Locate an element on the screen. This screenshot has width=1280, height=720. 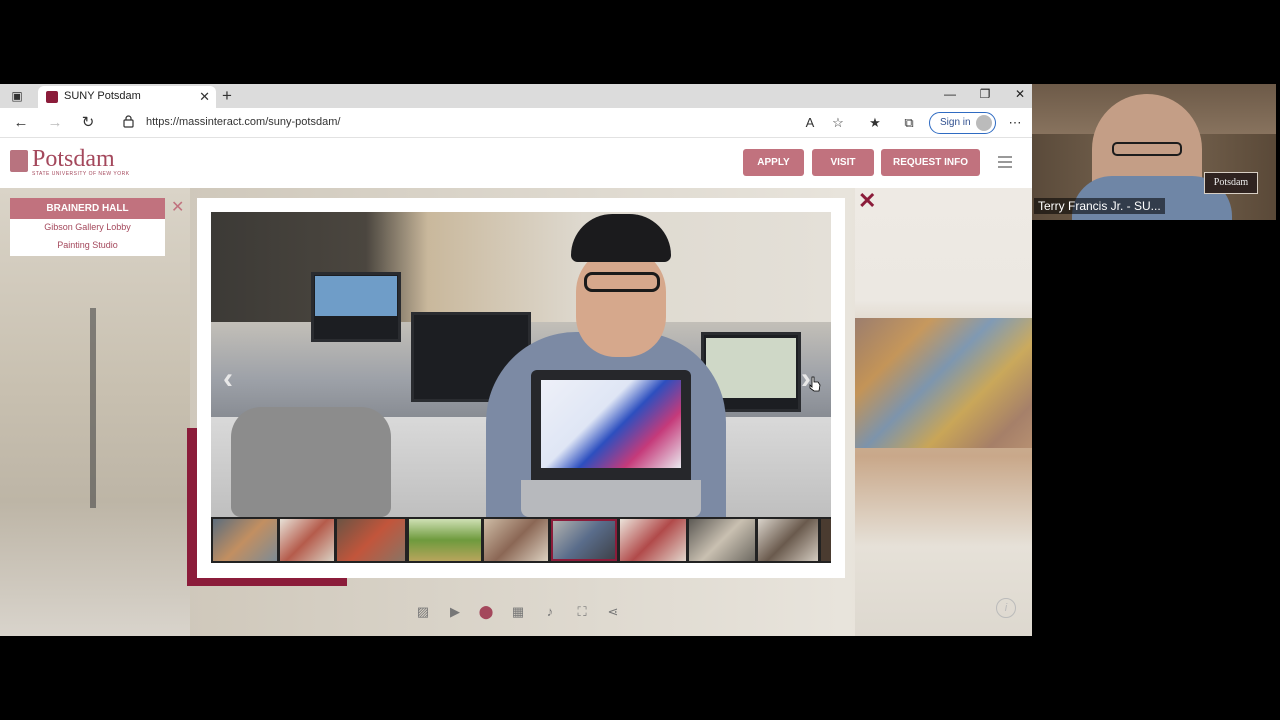
thumbnail-strip is located at coordinates (521, 540).